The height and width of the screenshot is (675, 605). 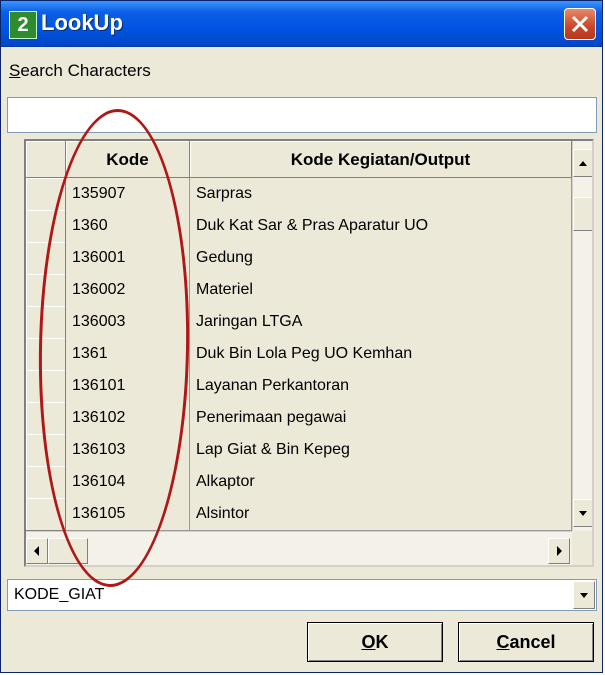 I want to click on close-button, so click(x=580, y=24).